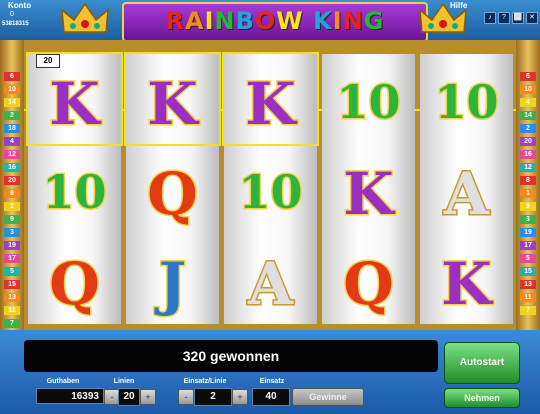 The height and width of the screenshot is (414, 540). What do you see at coordinates (308, 21) in the screenshot?
I see `logo-letter` at bounding box center [308, 21].